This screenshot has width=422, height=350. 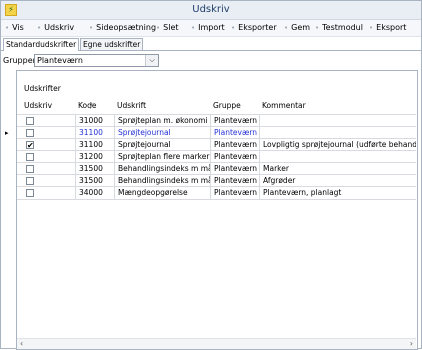 I want to click on horizontal-scrollbar: ‹ ›, so click(x=216, y=343).